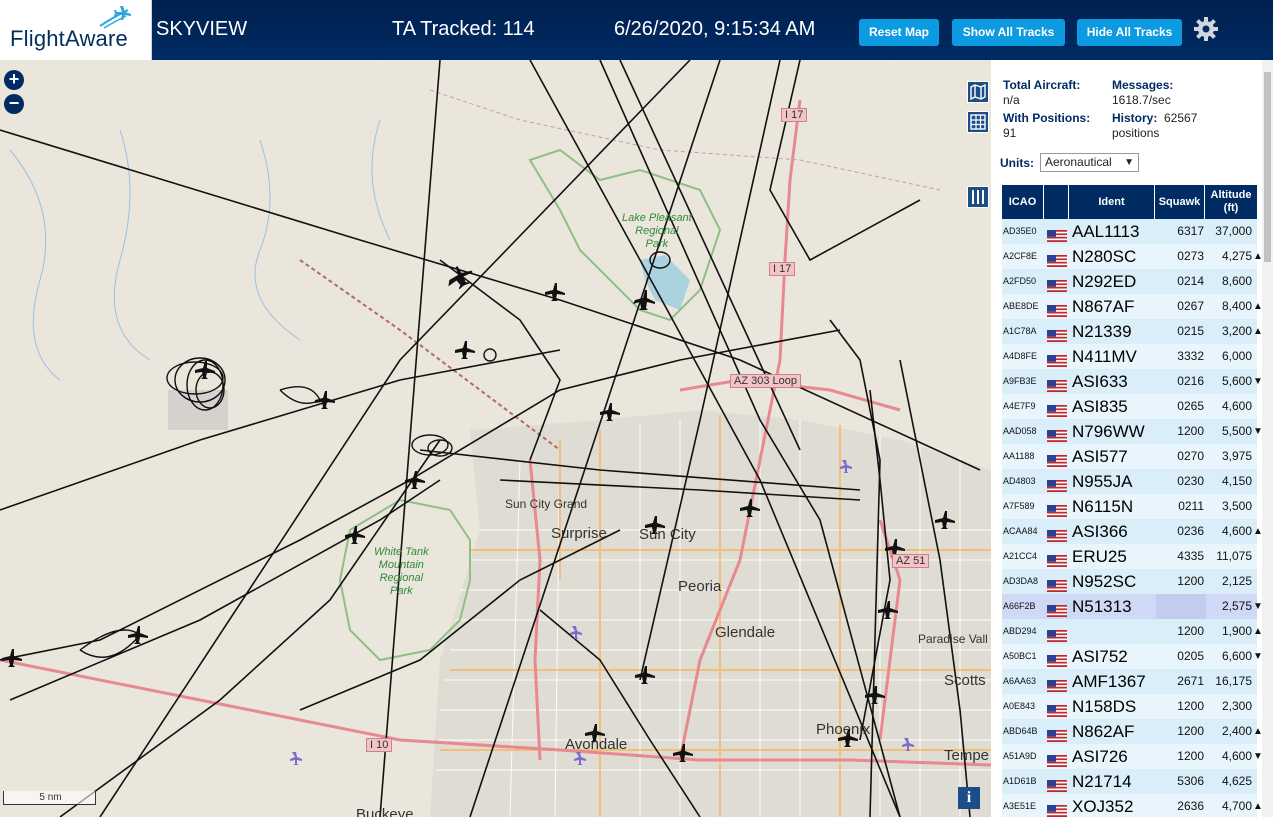 Image resolution: width=1273 pixels, height=823 pixels. What do you see at coordinates (969, 798) in the screenshot?
I see `info-button: i` at bounding box center [969, 798].